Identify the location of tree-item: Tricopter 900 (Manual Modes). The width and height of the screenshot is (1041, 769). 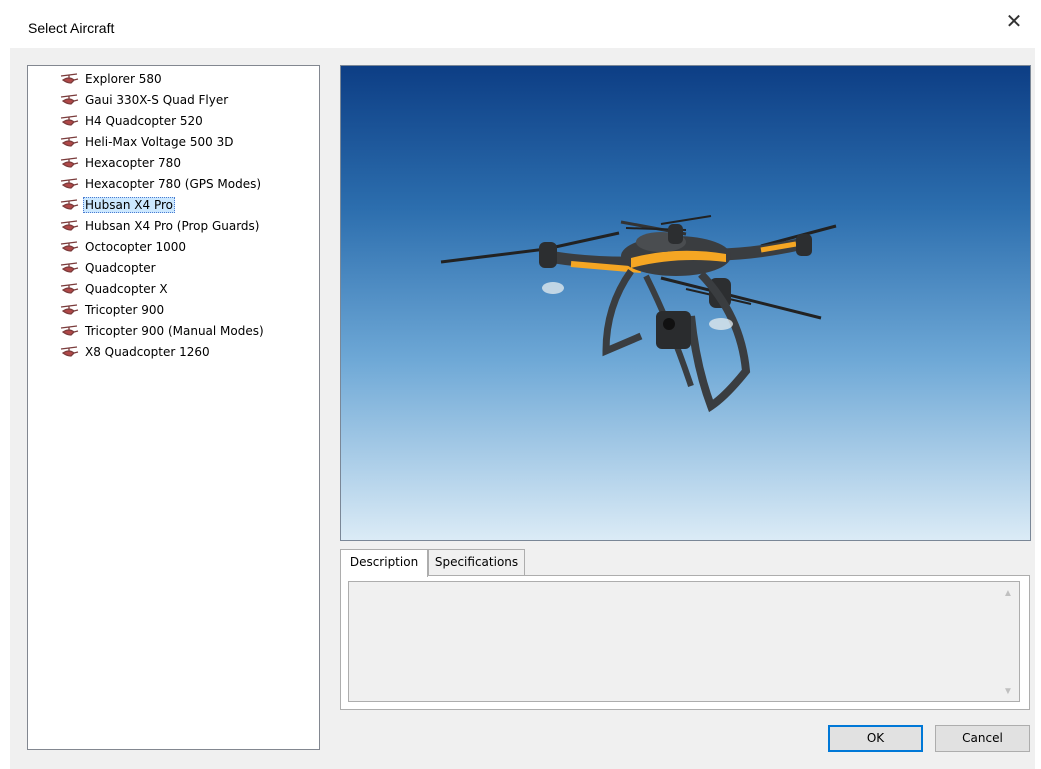
(162, 331).